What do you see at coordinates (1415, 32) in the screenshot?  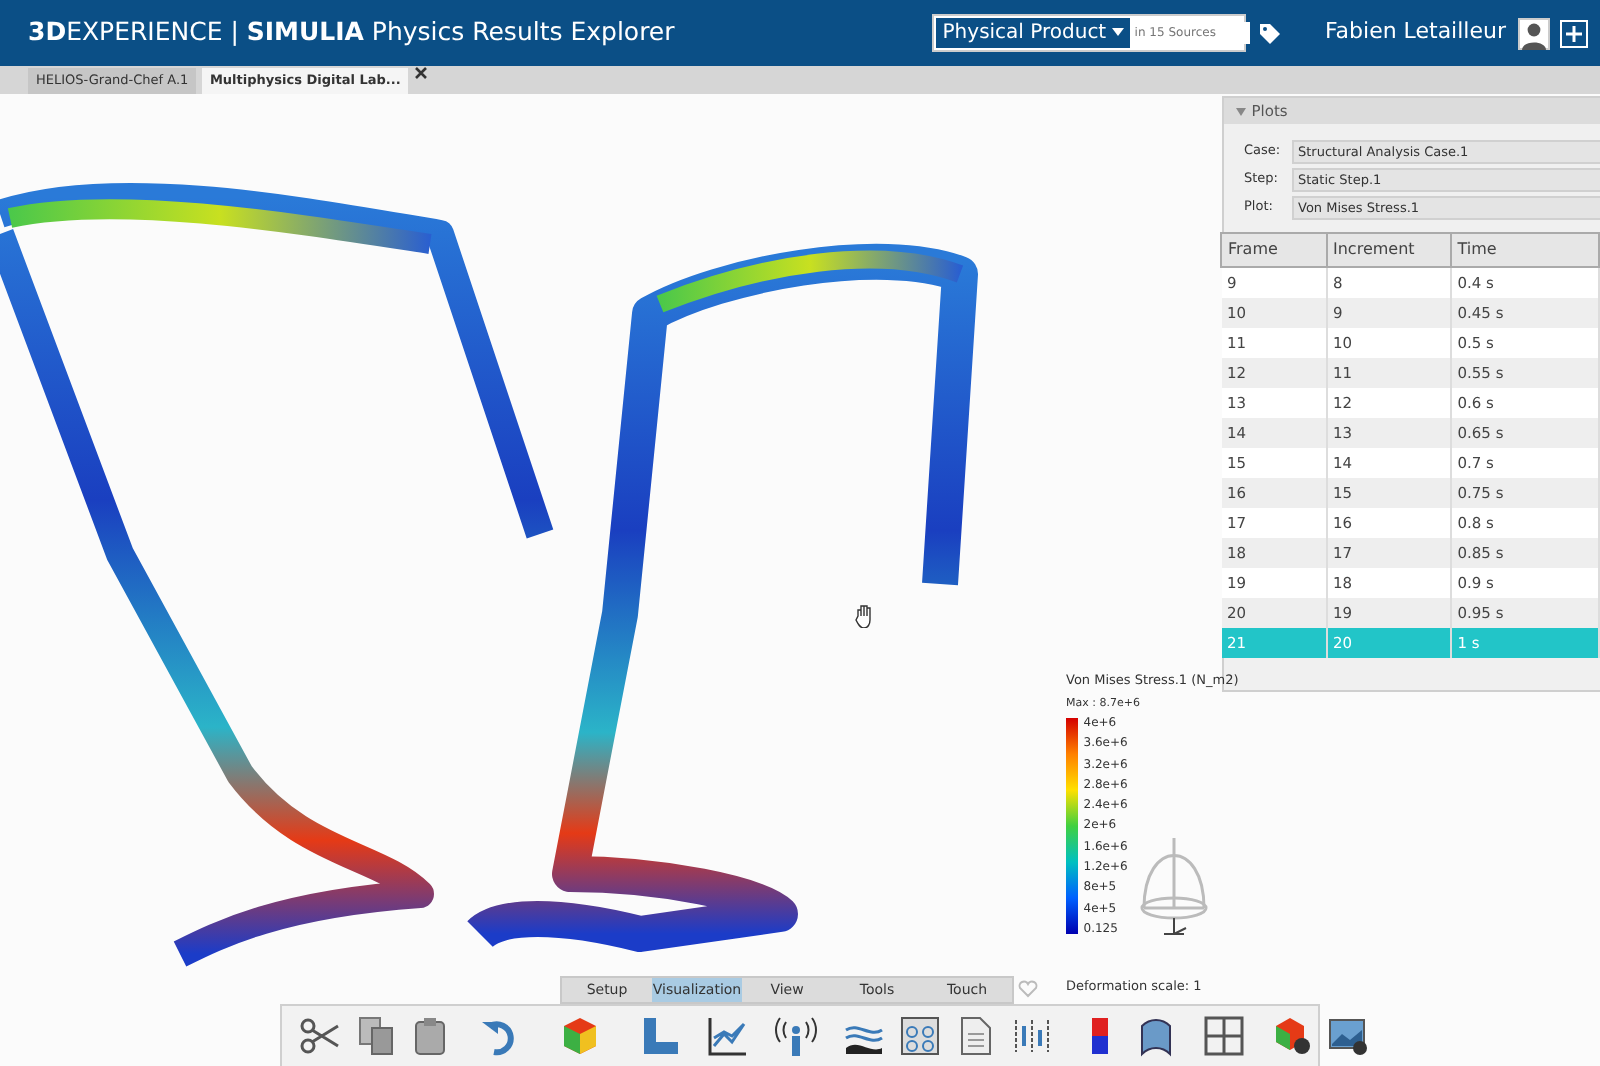 I see `user-name: Fabien Letailleur` at bounding box center [1415, 32].